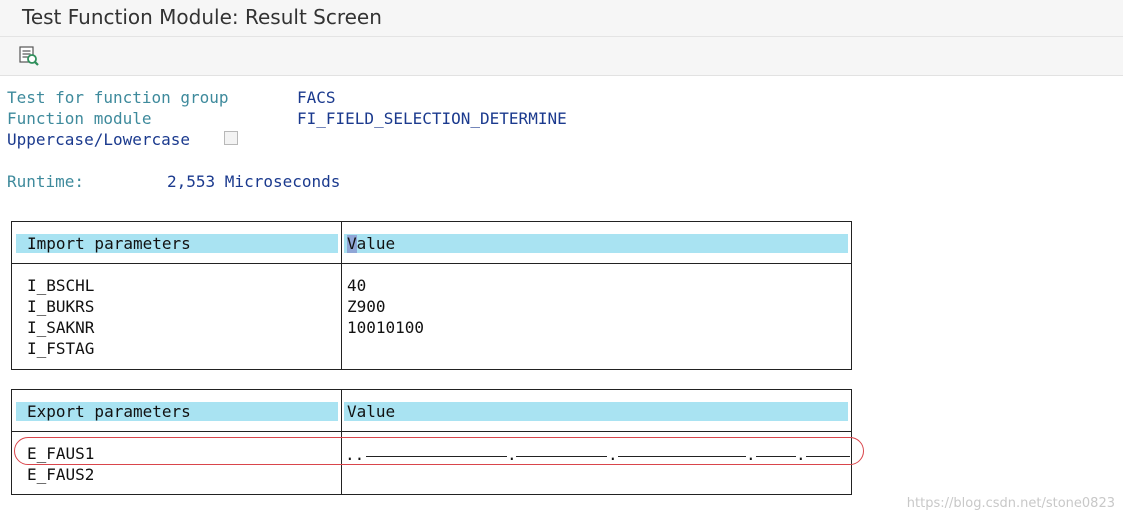 This screenshot has width=1123, height=519. I want to click on runtime-value: 2,553 Microseconds, so click(254, 181).